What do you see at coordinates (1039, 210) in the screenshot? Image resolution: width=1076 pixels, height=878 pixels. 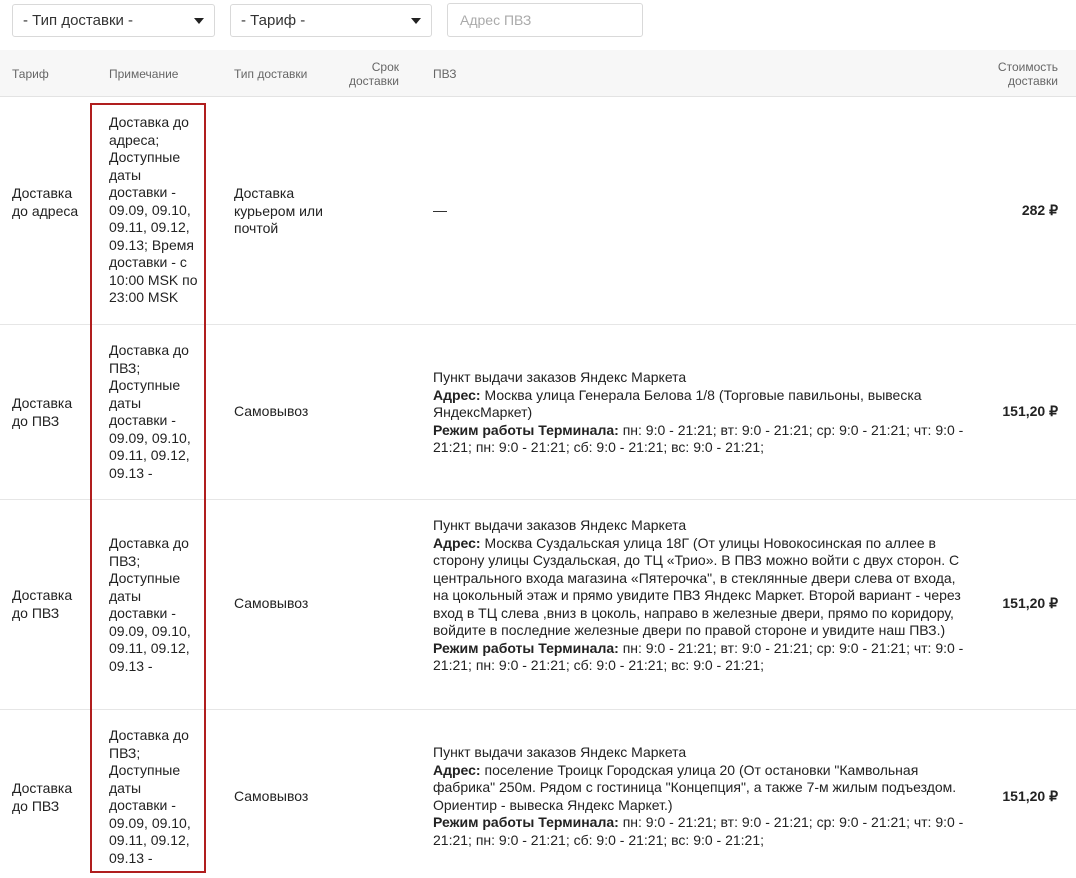 I see `cell-cost: 282 ₽` at bounding box center [1039, 210].